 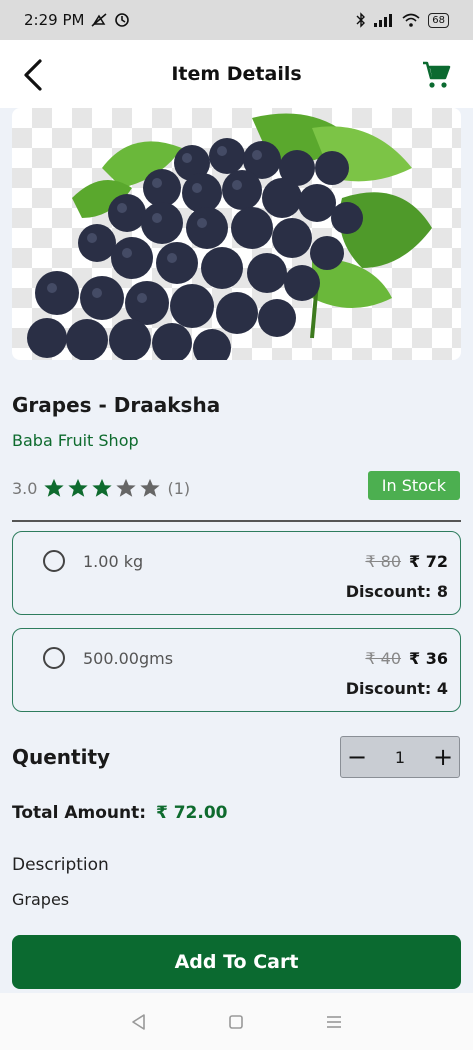 I want to click on rating-row: 3.0 (1), so click(x=101, y=488).